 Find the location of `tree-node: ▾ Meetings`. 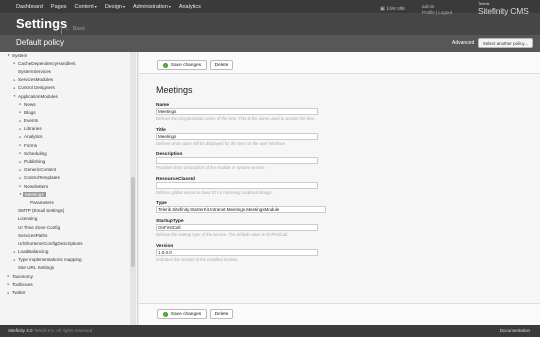

tree-node: ▾ Meetings is located at coordinates (65, 194).